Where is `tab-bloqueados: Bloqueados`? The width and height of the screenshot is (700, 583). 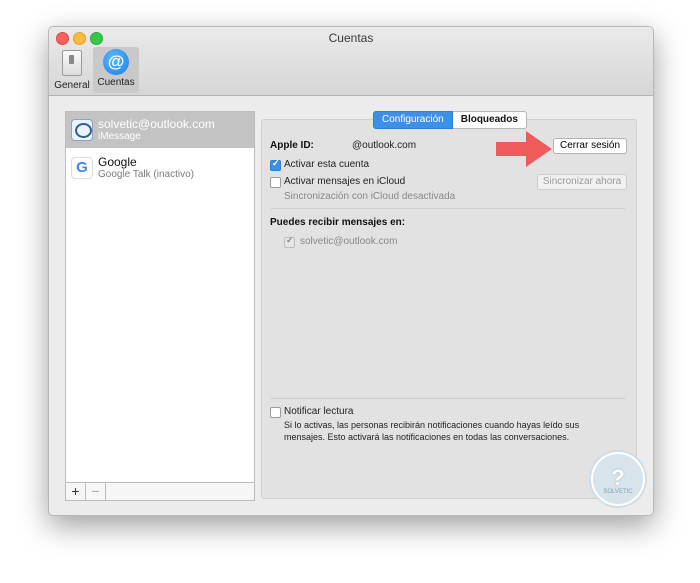 tab-bloqueados: Bloqueados is located at coordinates (489, 120).